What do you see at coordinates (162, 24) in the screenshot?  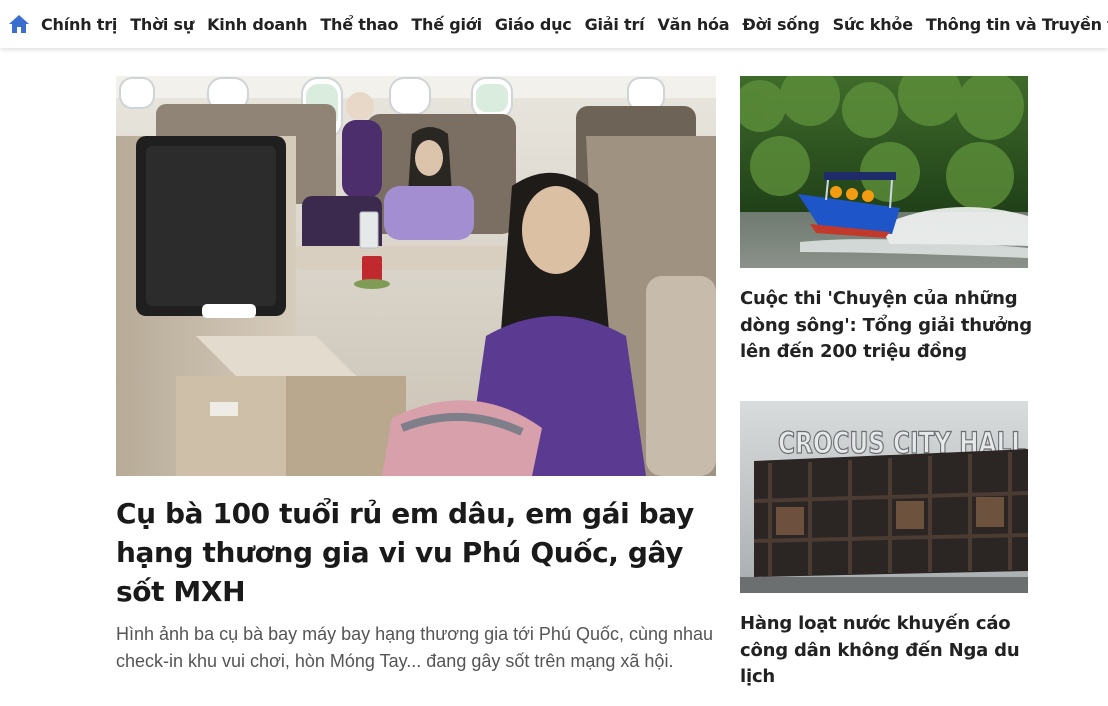 I see `nav-item-2: Thời sự` at bounding box center [162, 24].